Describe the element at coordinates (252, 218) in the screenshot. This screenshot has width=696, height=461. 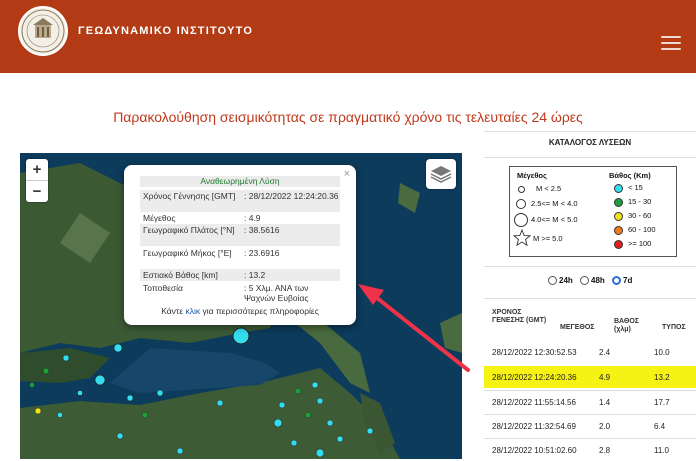
I see `popup-value: : 4.9` at that location.